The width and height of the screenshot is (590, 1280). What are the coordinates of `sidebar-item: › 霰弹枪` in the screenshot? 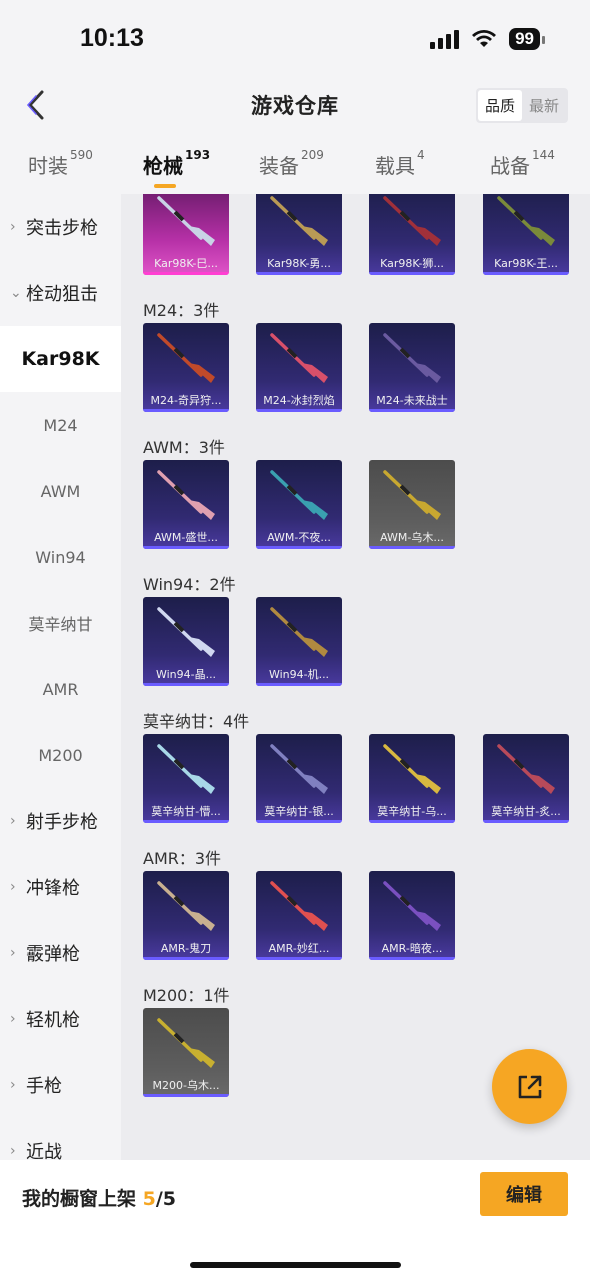 It's located at (60, 953).